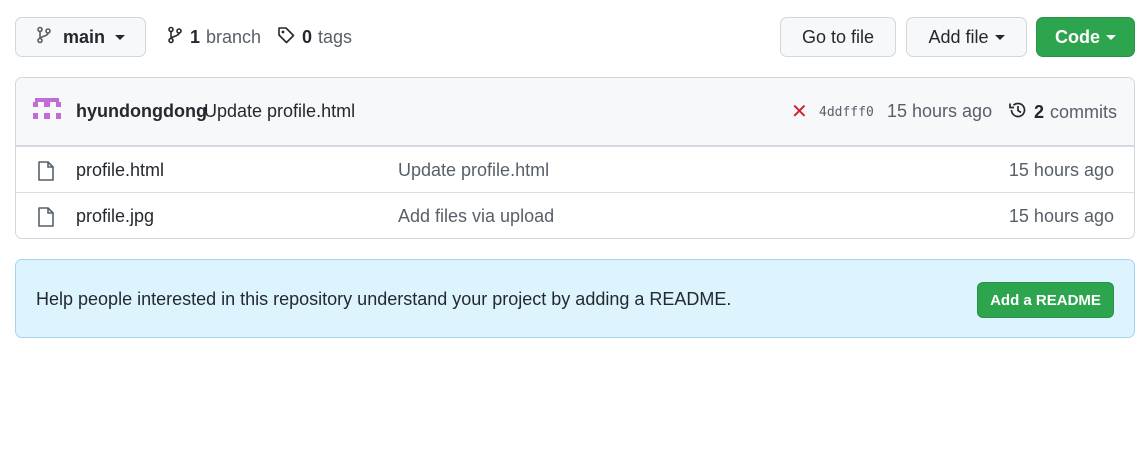 The width and height of the screenshot is (1148, 467). Describe the element at coordinates (799, 112) in the screenshot. I see `close-icon: ✕` at that location.